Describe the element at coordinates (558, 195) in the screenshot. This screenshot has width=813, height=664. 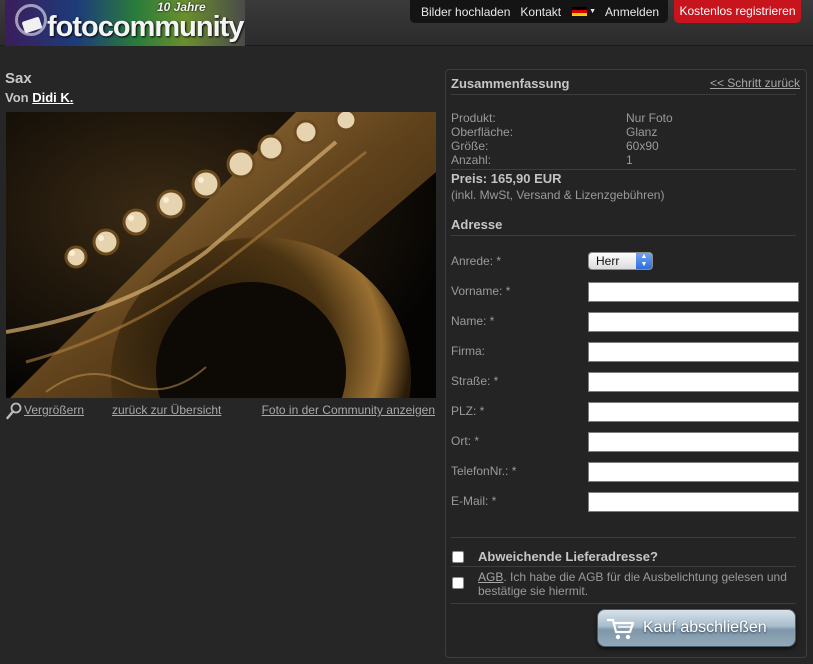
I see `price-note: (inkl. MwSt, Versand & Lizenzgebühren)` at that location.